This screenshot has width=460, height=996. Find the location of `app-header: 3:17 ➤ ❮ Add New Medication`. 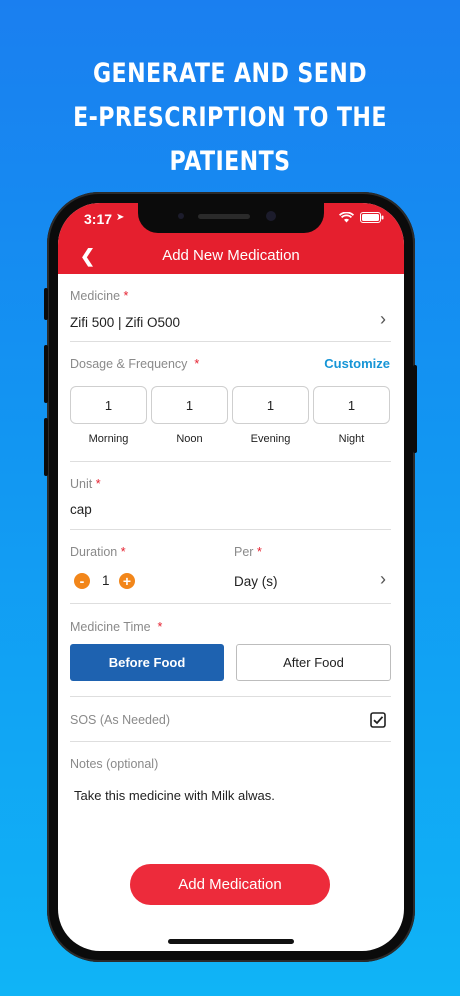

app-header: 3:17 ➤ ❮ Add New Medication is located at coordinates (231, 238).